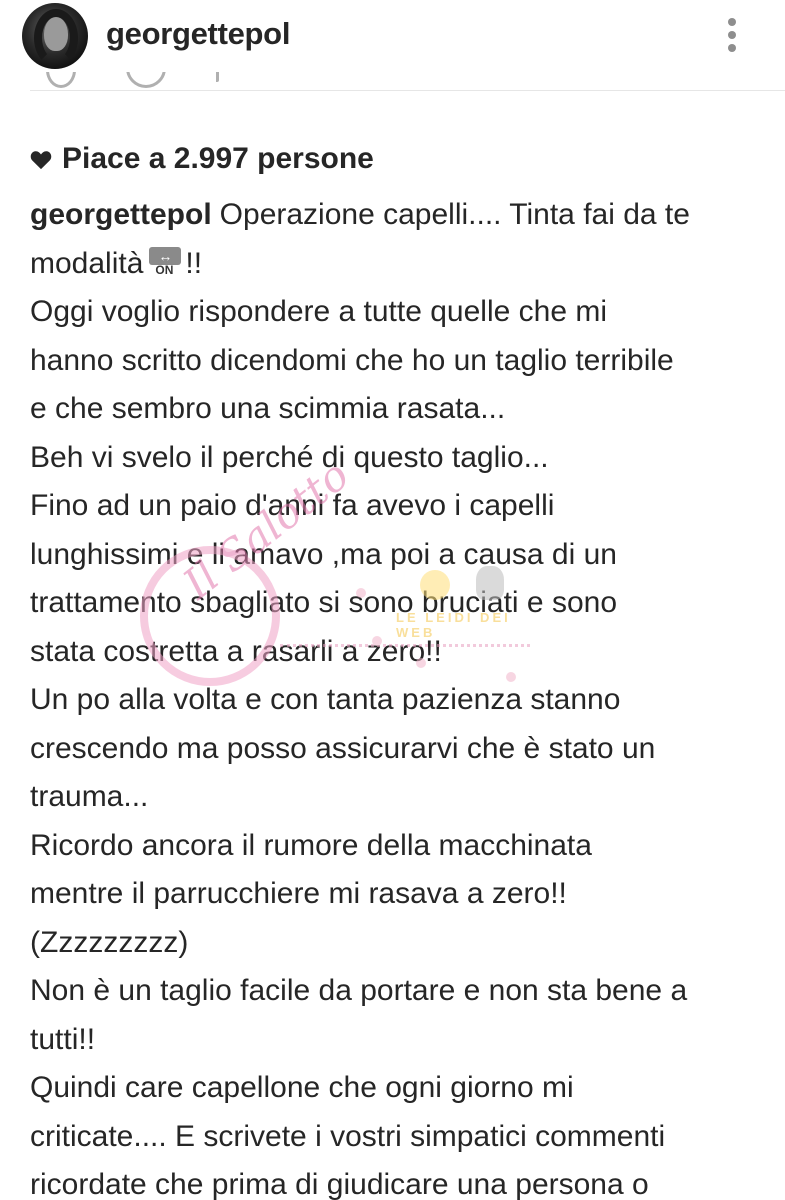  I want to click on share-icon, so click(213, 77).